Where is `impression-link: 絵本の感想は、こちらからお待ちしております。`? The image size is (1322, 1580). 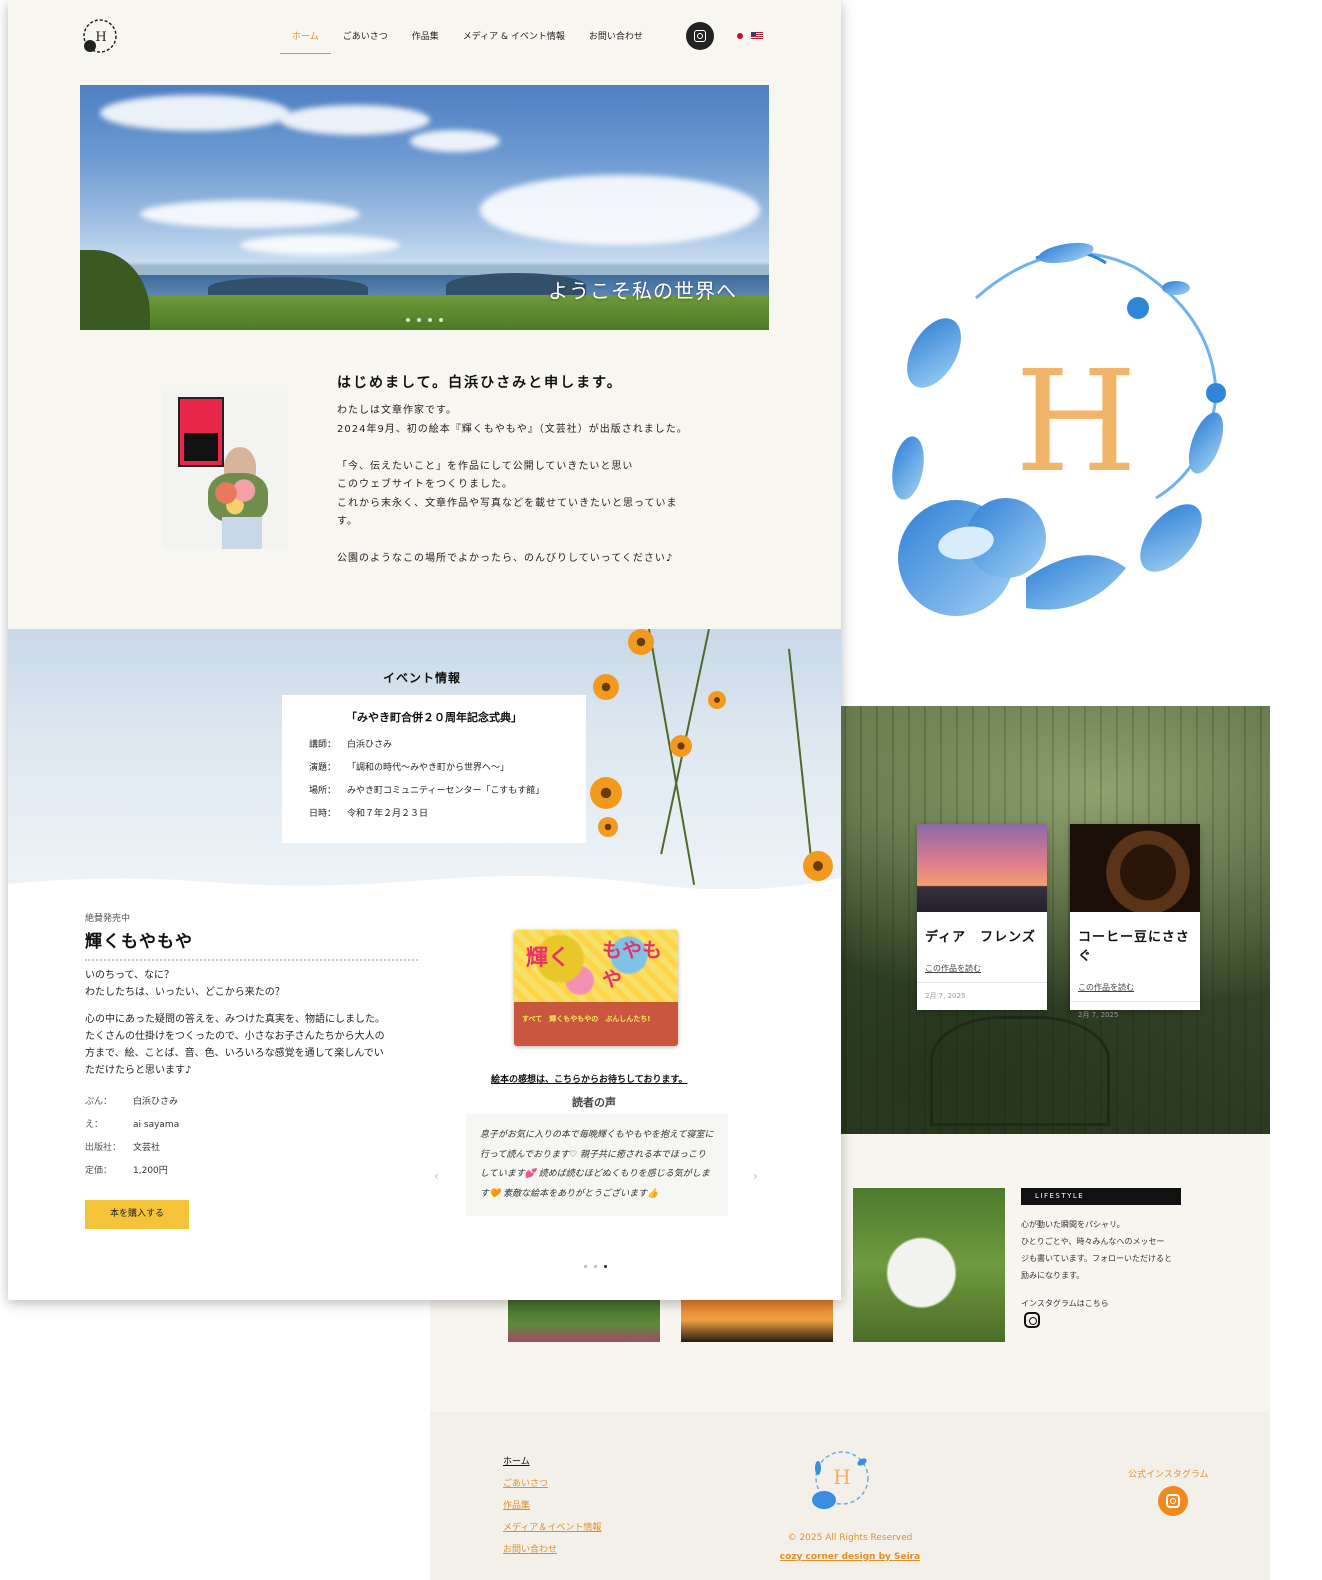
impression-link: 絵本の感想は、こちらからお待ちしております。 is located at coordinates (589, 1078).